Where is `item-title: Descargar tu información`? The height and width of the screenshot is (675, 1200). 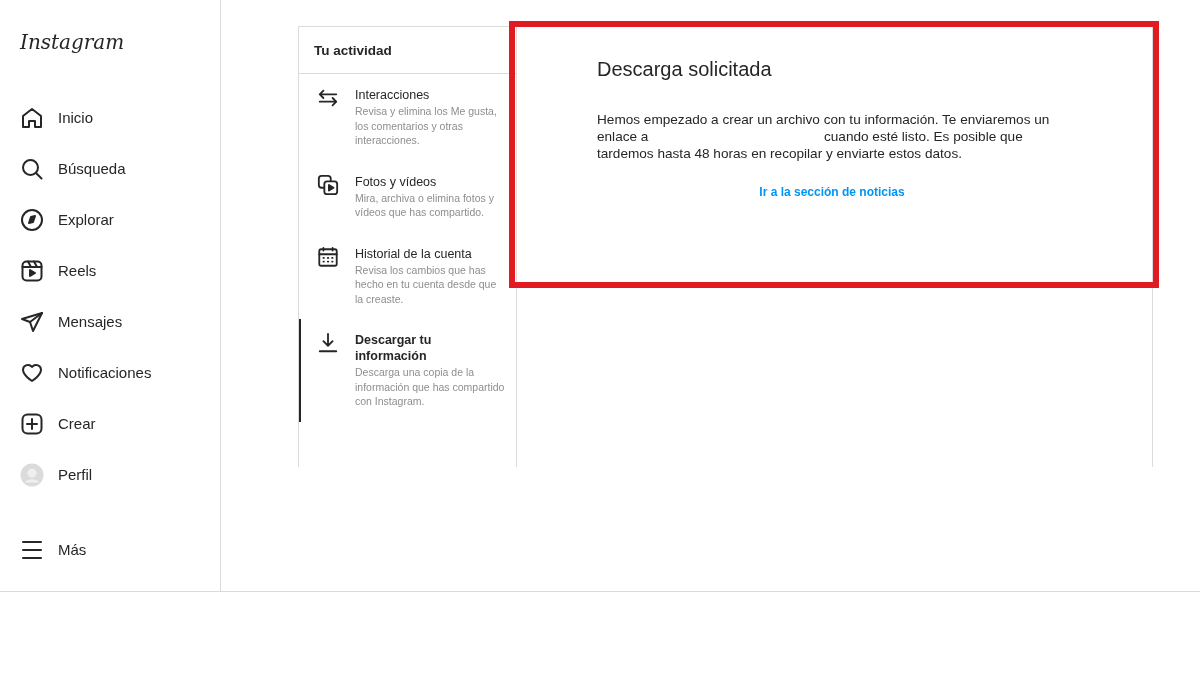
item-title: Descargar tu información is located at coordinates (394, 348).